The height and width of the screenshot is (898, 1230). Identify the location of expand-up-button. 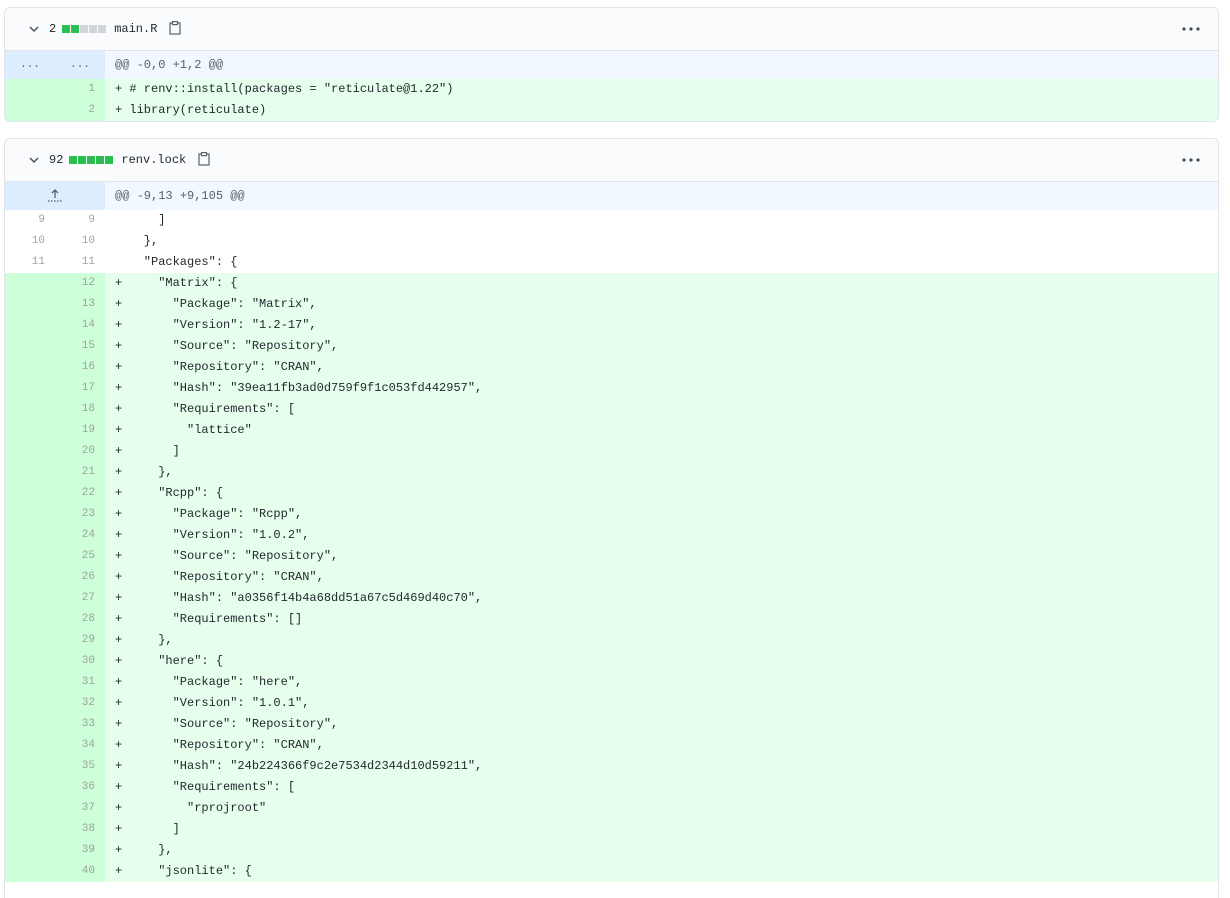
(55, 196).